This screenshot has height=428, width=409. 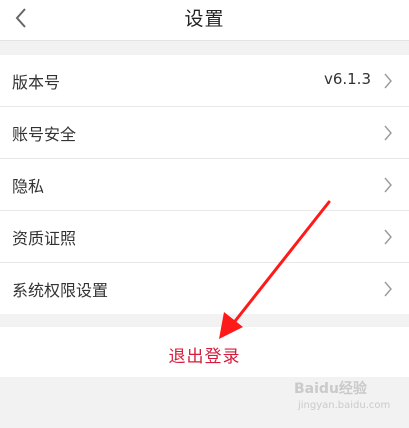 I want to click on logout-button: 退出登录, so click(x=204, y=354).